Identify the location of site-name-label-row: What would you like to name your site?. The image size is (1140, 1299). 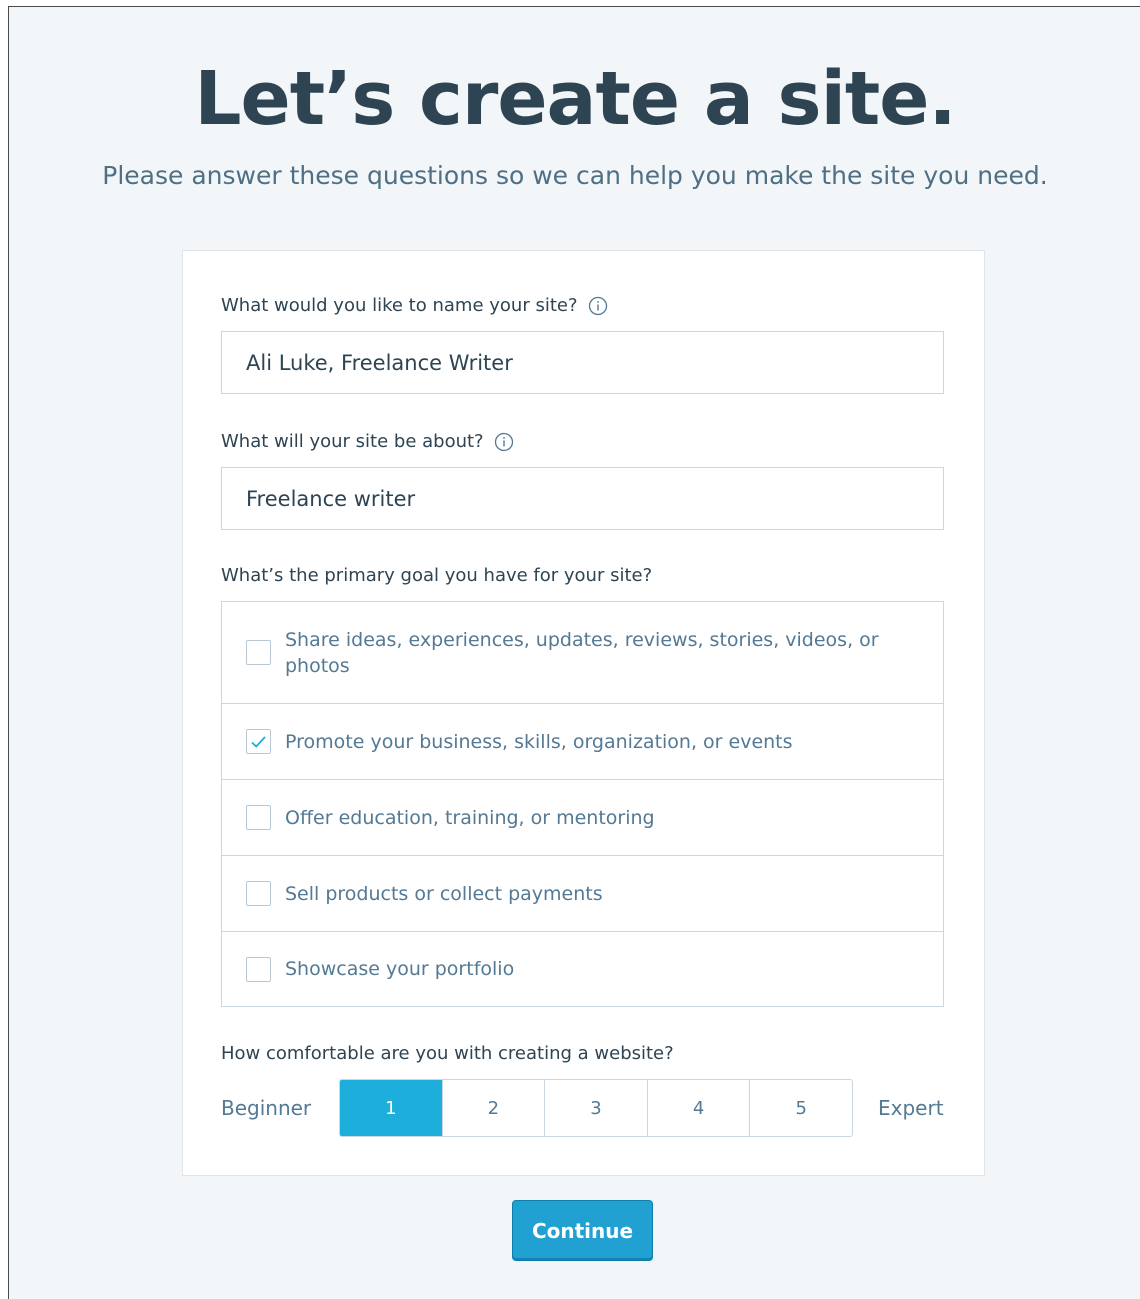
(414, 305).